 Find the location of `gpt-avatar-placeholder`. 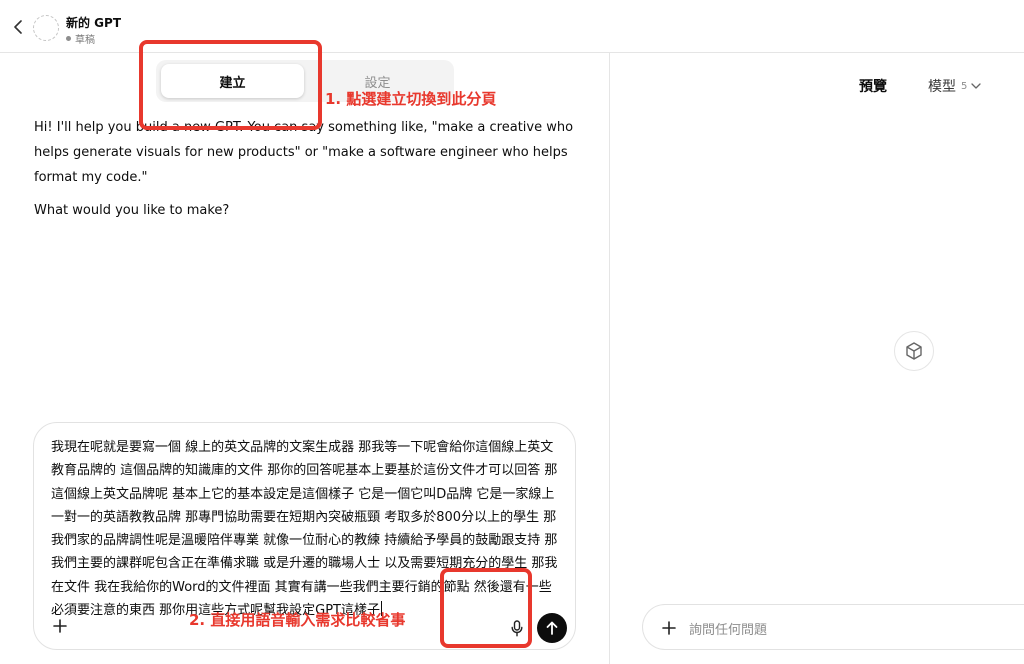

gpt-avatar-placeholder is located at coordinates (46, 28).